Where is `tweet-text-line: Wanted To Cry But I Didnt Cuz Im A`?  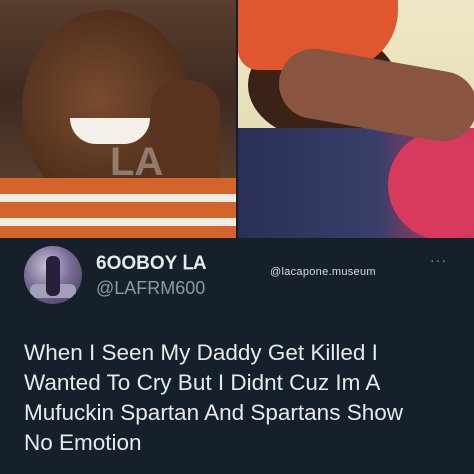
tweet-text-line: Wanted To Cry But I Didnt Cuz Im A is located at coordinates (202, 382).